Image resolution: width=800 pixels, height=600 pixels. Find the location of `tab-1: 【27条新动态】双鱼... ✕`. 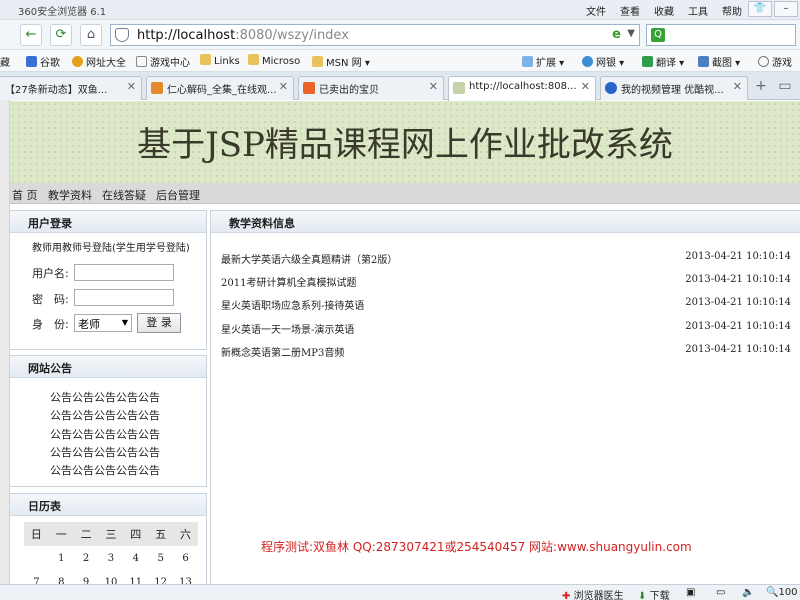

tab-1: 【27条新动态】双鱼... ✕ is located at coordinates (71, 88).